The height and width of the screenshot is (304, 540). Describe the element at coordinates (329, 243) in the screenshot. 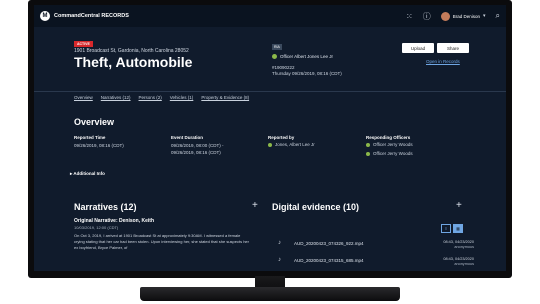

I see `evidence-file-name: AUD_20200423_074326_922.mp4` at that location.